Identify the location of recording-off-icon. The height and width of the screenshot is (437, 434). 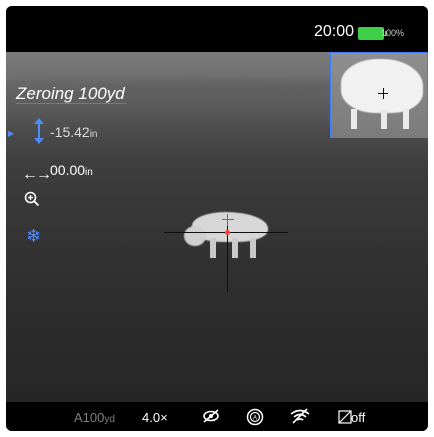
(345, 417).